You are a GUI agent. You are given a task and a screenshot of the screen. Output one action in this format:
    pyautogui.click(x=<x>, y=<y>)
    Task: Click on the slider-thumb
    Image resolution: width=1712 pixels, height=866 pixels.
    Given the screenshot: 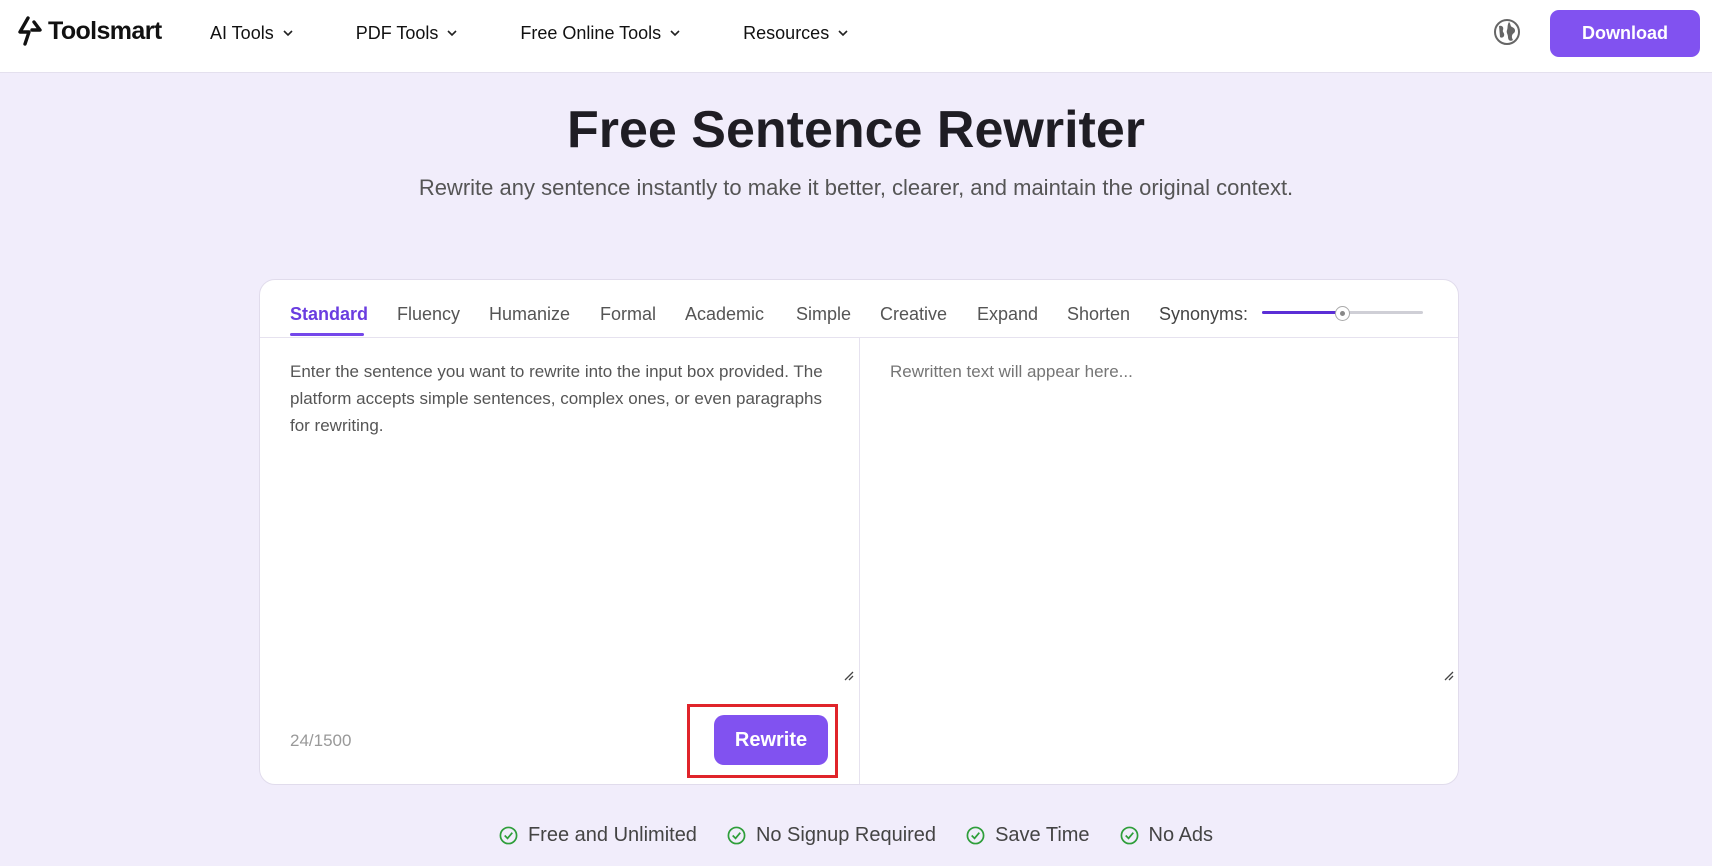 What is the action you would take?
    pyautogui.click(x=1342, y=313)
    